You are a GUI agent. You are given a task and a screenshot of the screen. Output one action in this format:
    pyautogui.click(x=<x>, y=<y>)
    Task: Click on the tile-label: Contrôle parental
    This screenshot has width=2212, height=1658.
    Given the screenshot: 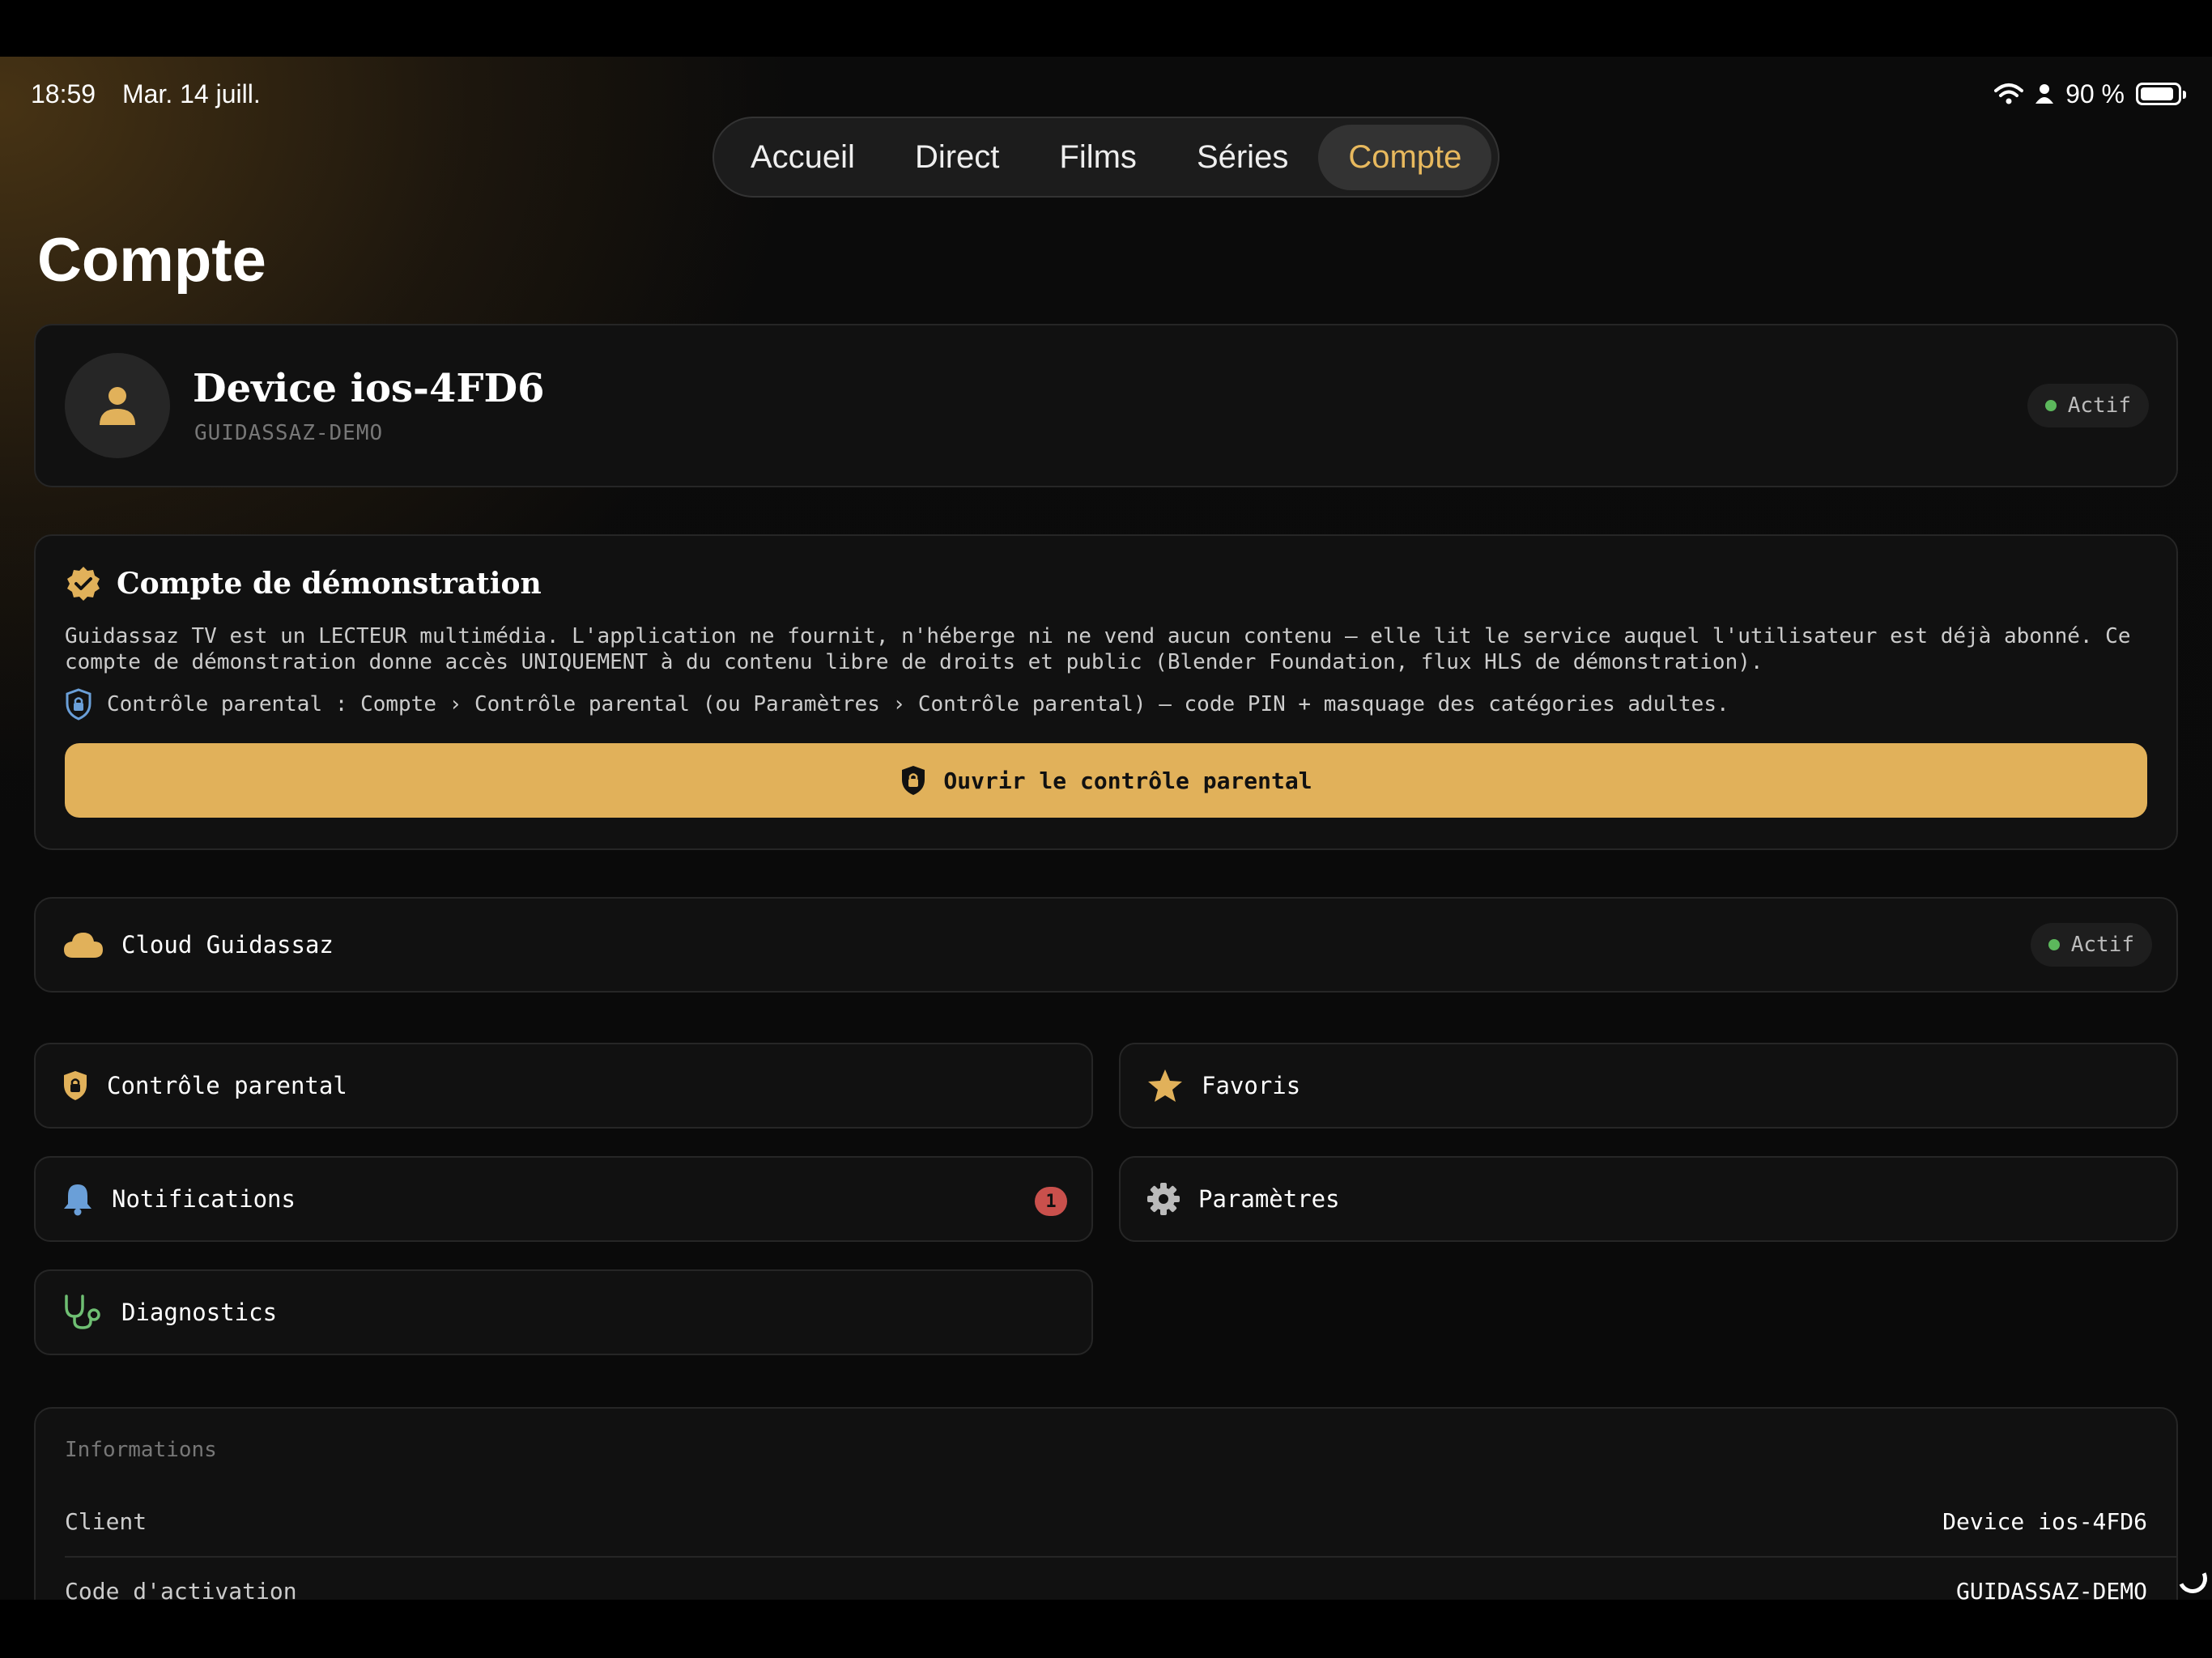 What is the action you would take?
    pyautogui.click(x=227, y=1085)
    